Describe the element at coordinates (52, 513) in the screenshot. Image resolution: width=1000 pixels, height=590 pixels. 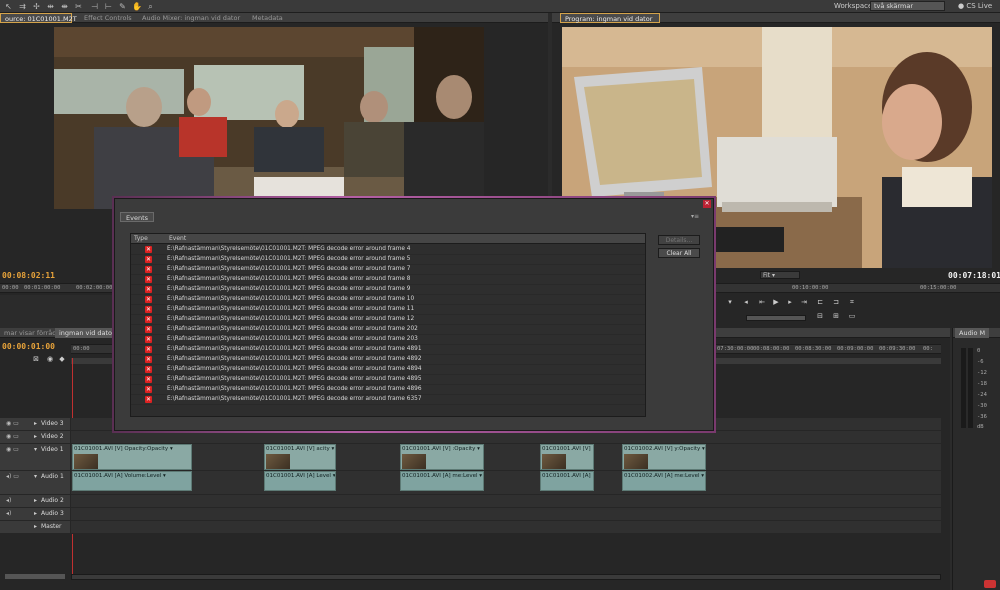
I see `track-name: Audio 3` at that location.